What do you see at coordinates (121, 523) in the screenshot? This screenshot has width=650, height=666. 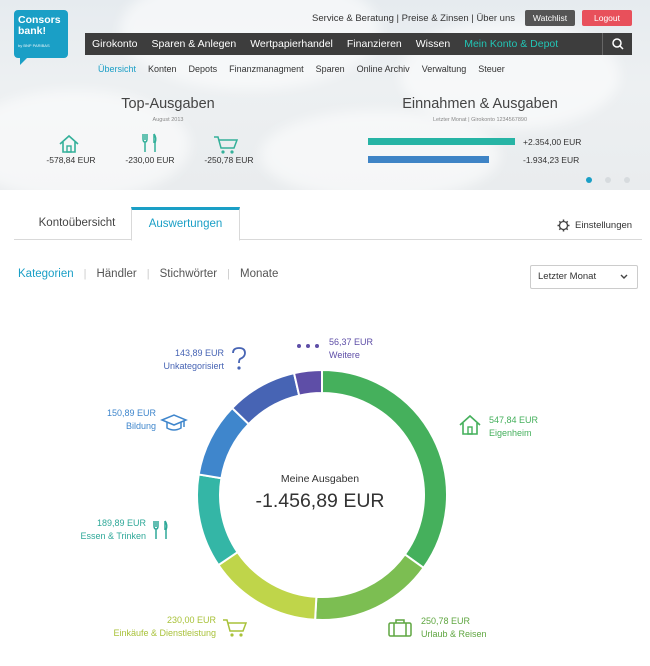 I see `category-amount: 189,89 EUR` at bounding box center [121, 523].